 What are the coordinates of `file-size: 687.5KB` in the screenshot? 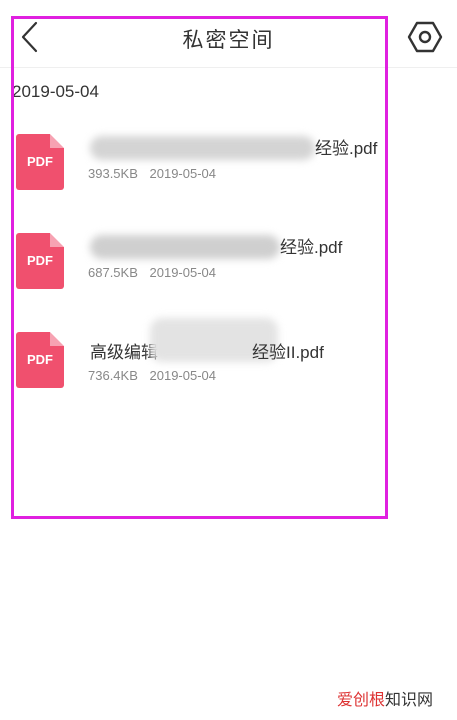 It's located at (113, 272).